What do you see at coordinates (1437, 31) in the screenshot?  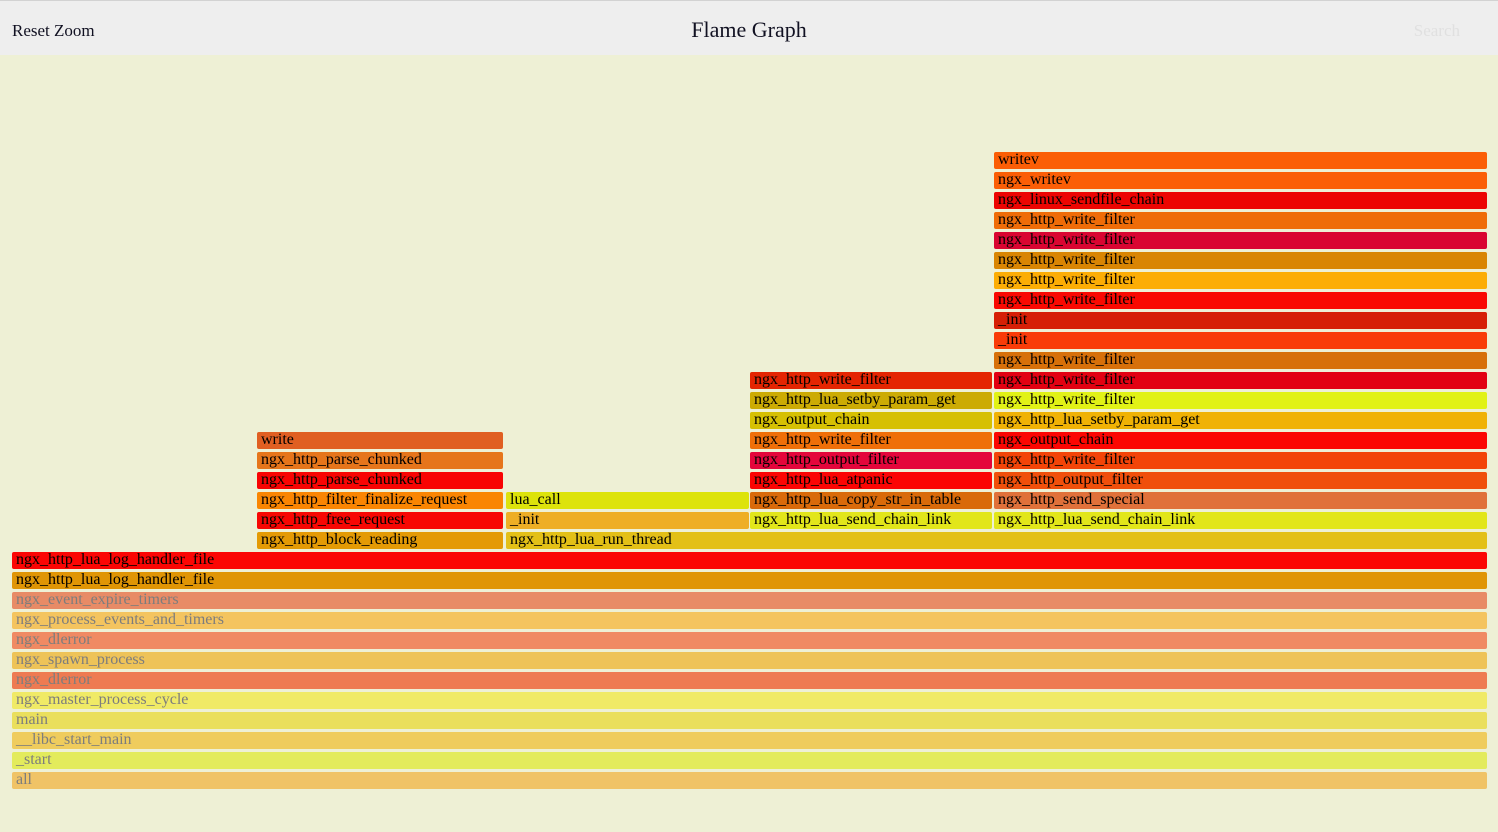 I see `search-button: Search` at bounding box center [1437, 31].